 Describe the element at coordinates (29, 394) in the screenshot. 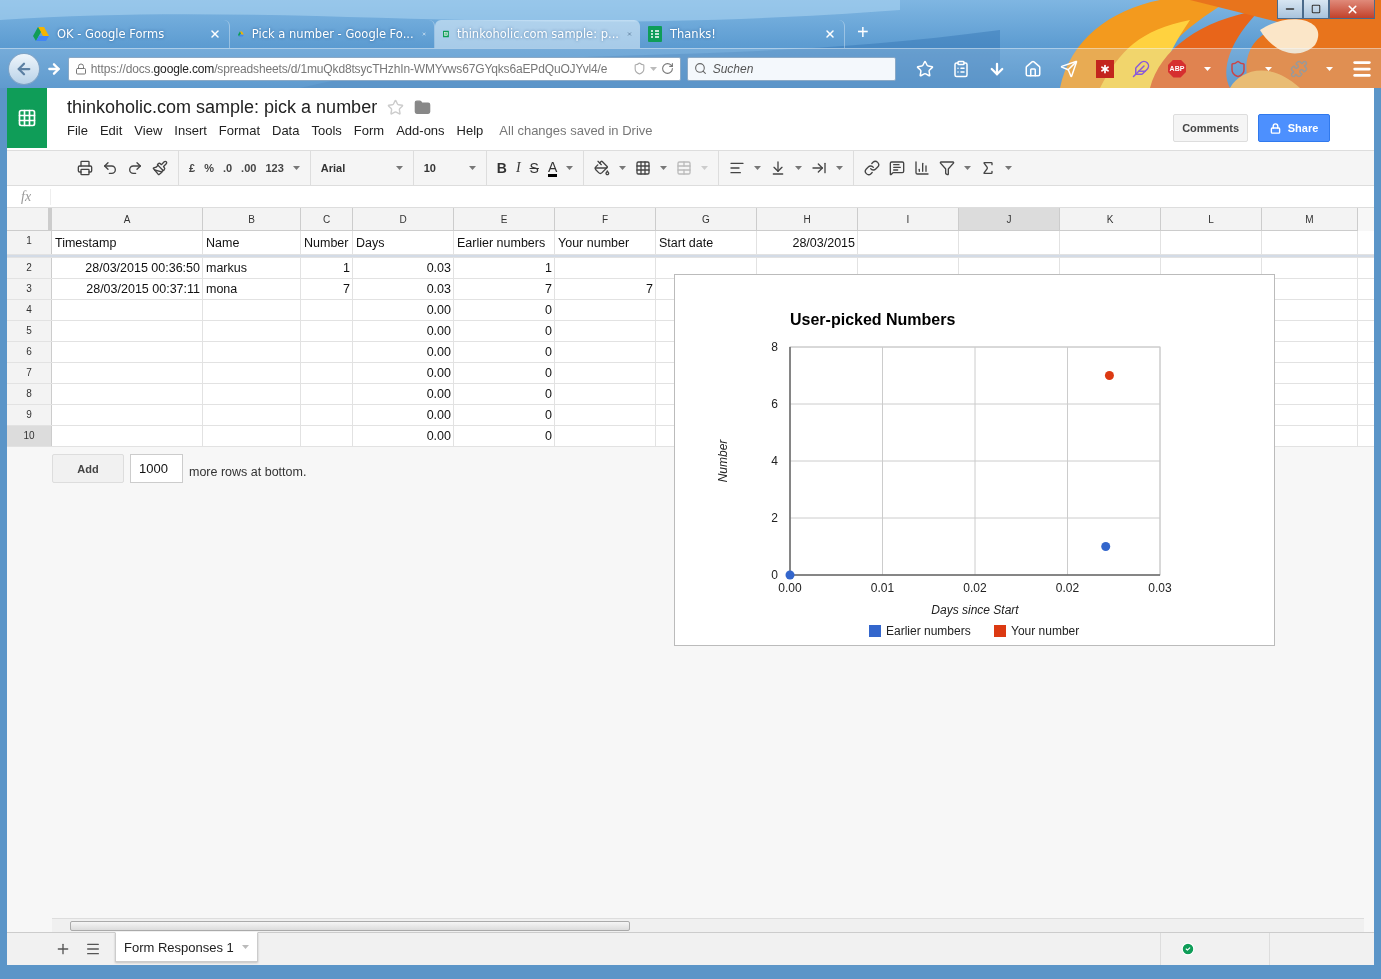

I see `row-header: 8` at that location.